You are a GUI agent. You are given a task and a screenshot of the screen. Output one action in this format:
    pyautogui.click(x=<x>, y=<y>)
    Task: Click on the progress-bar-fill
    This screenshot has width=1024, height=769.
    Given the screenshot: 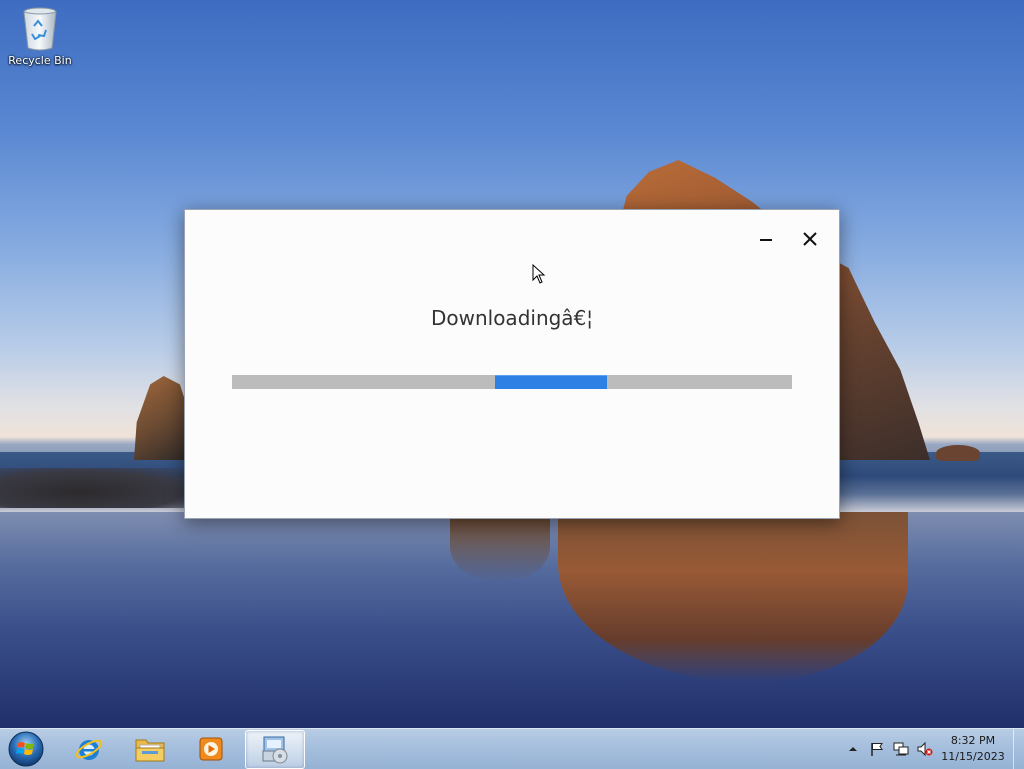 What is the action you would take?
    pyautogui.click(x=551, y=382)
    